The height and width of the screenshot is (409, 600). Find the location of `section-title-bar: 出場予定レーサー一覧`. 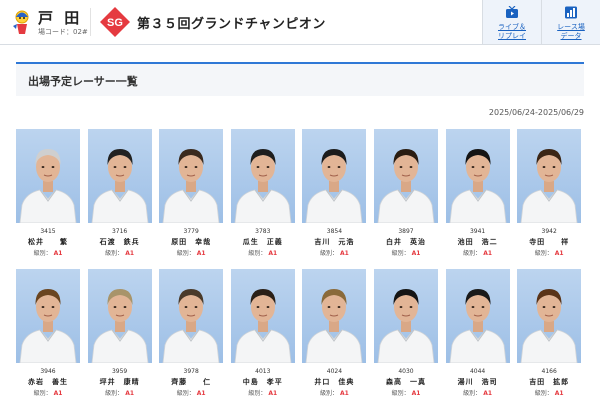

section-title-bar: 出場予定レーサー一覧 is located at coordinates (300, 79).